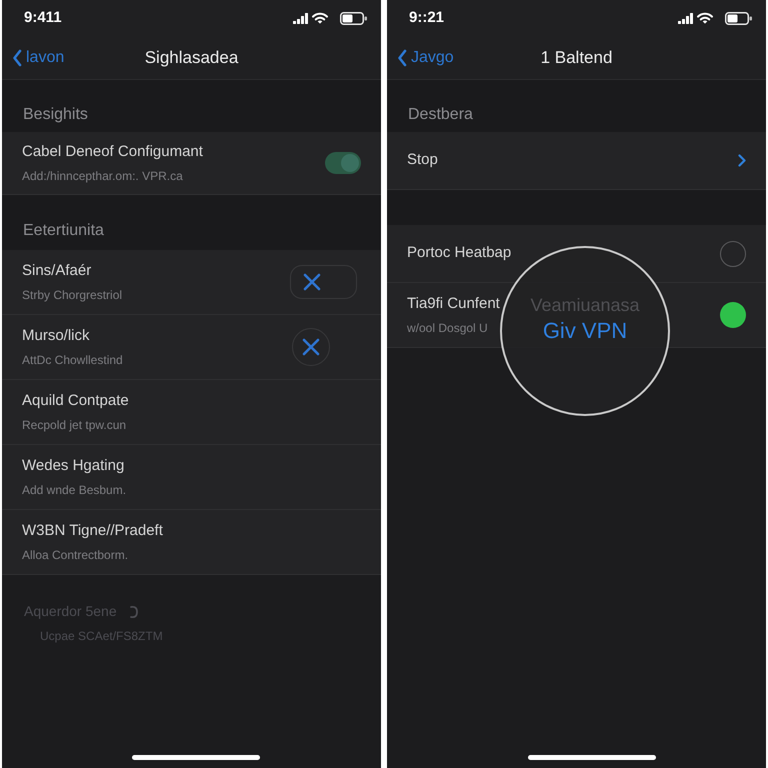 Image resolution: width=768 pixels, height=768 pixels. What do you see at coordinates (343, 163) in the screenshot?
I see `toggle-switch` at bounding box center [343, 163].